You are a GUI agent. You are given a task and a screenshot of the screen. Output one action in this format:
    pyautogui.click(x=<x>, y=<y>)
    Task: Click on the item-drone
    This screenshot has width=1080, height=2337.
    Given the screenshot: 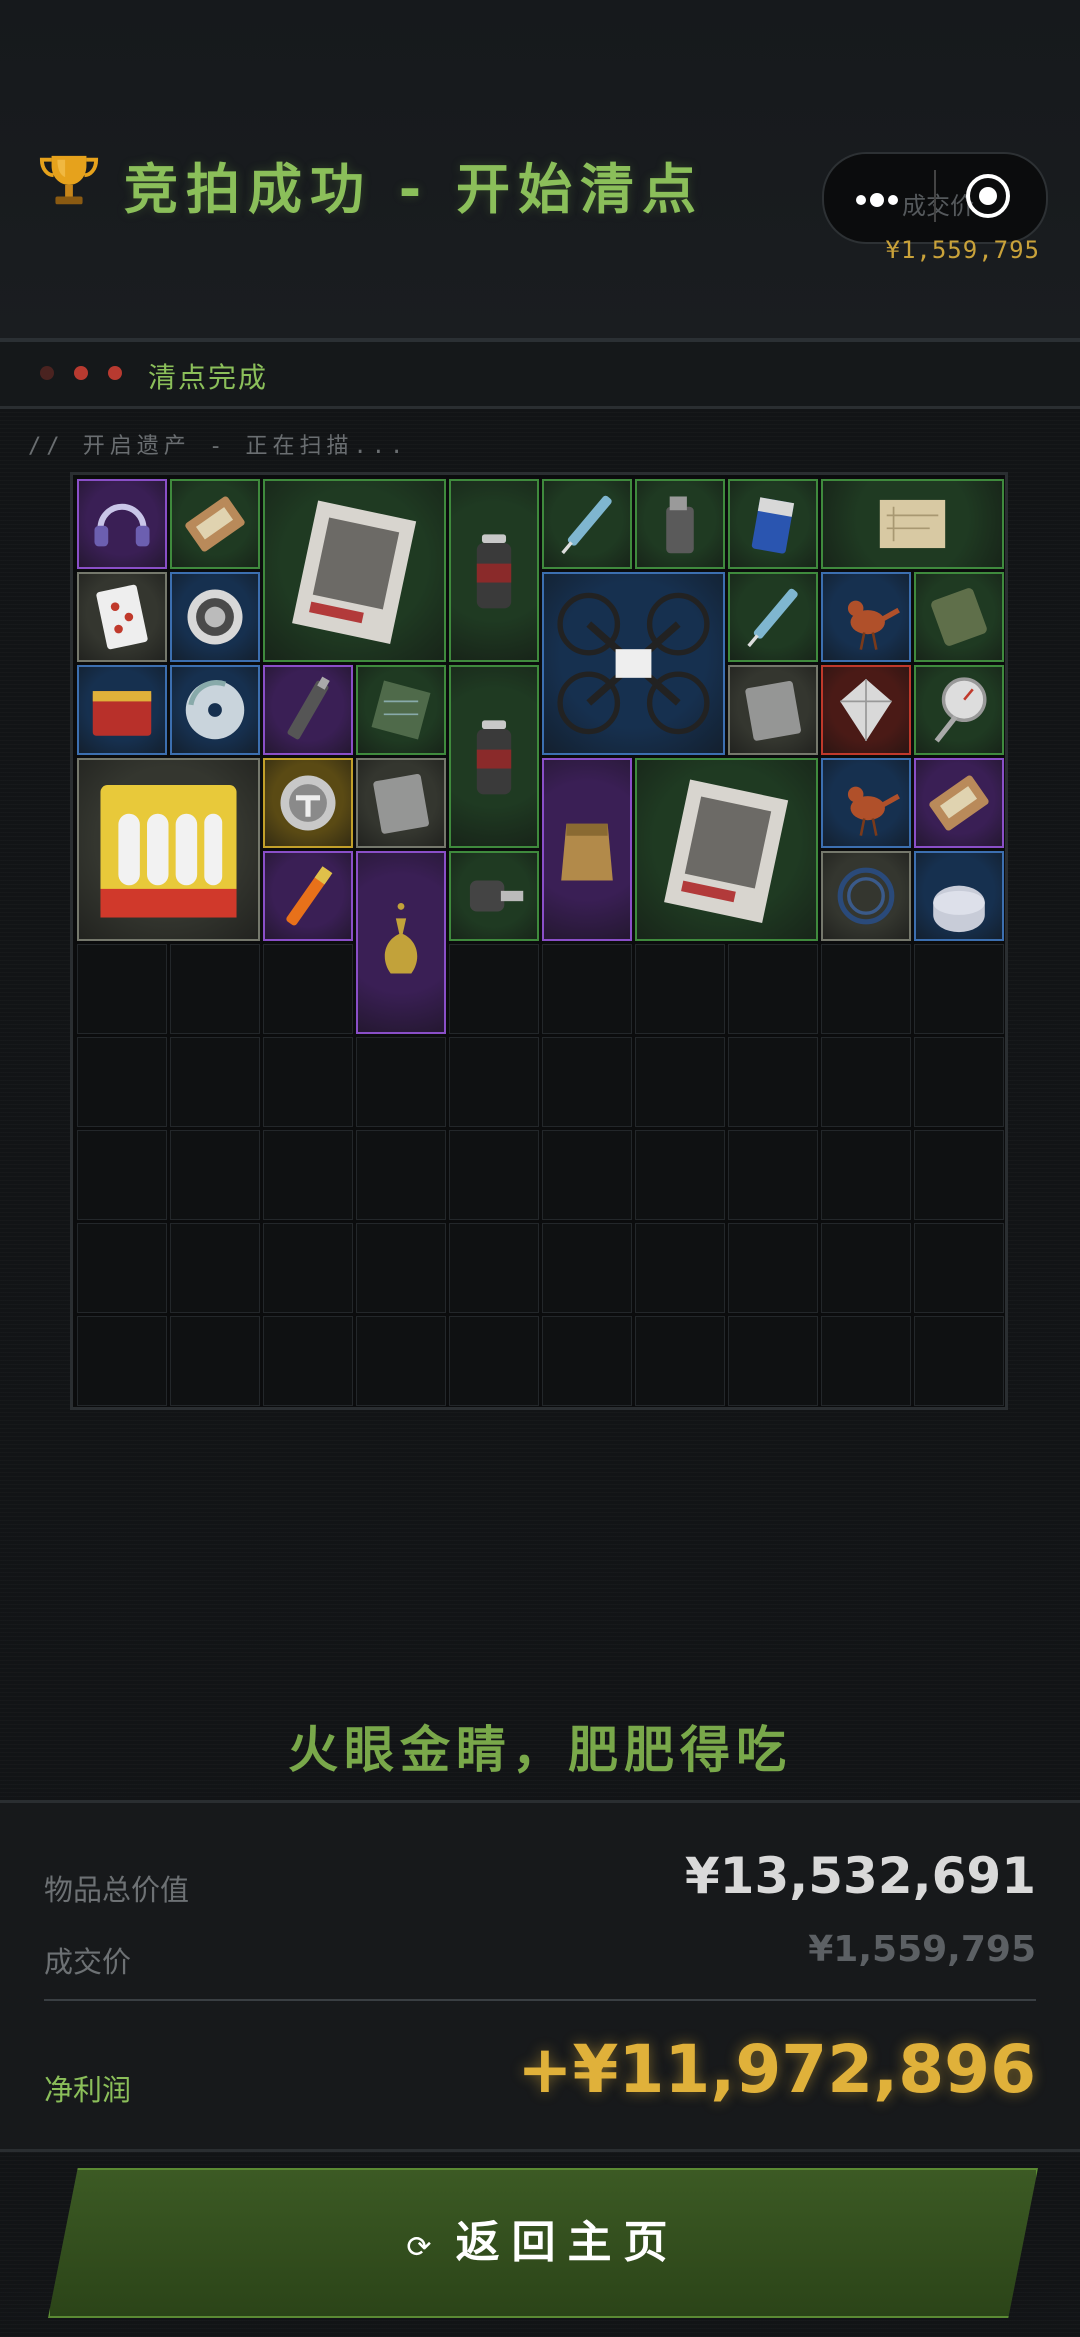 What is the action you would take?
    pyautogui.click(x=633, y=663)
    